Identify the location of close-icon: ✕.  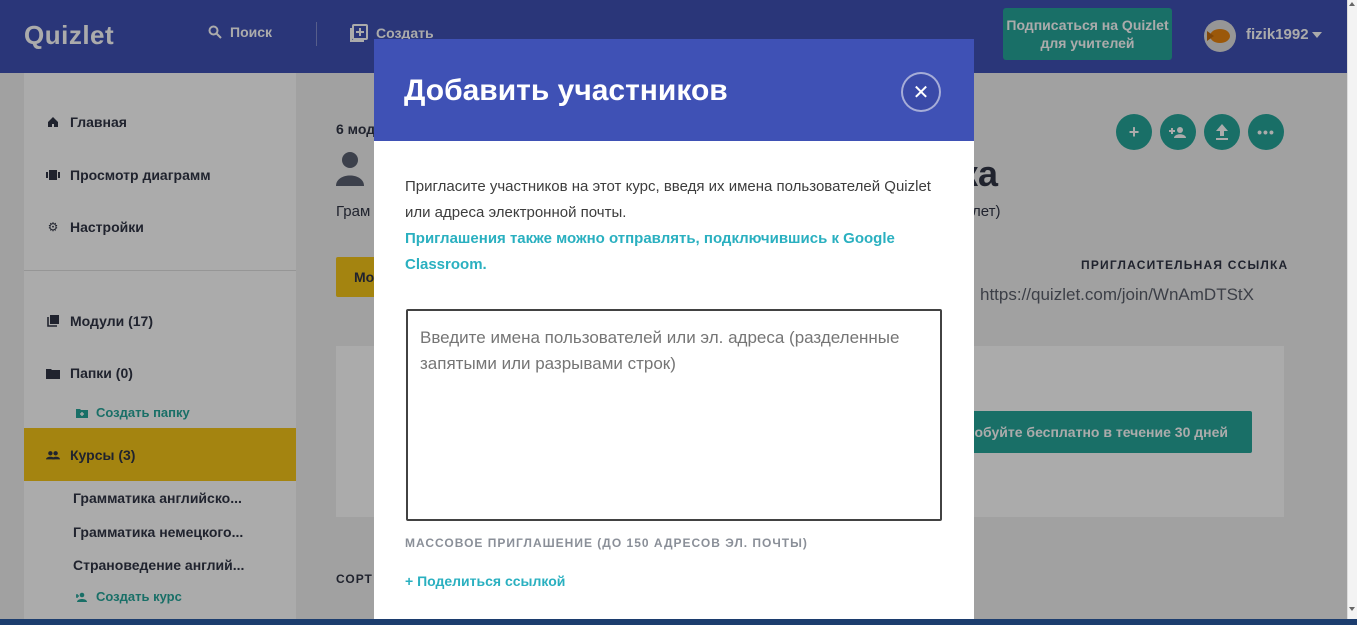
(921, 92).